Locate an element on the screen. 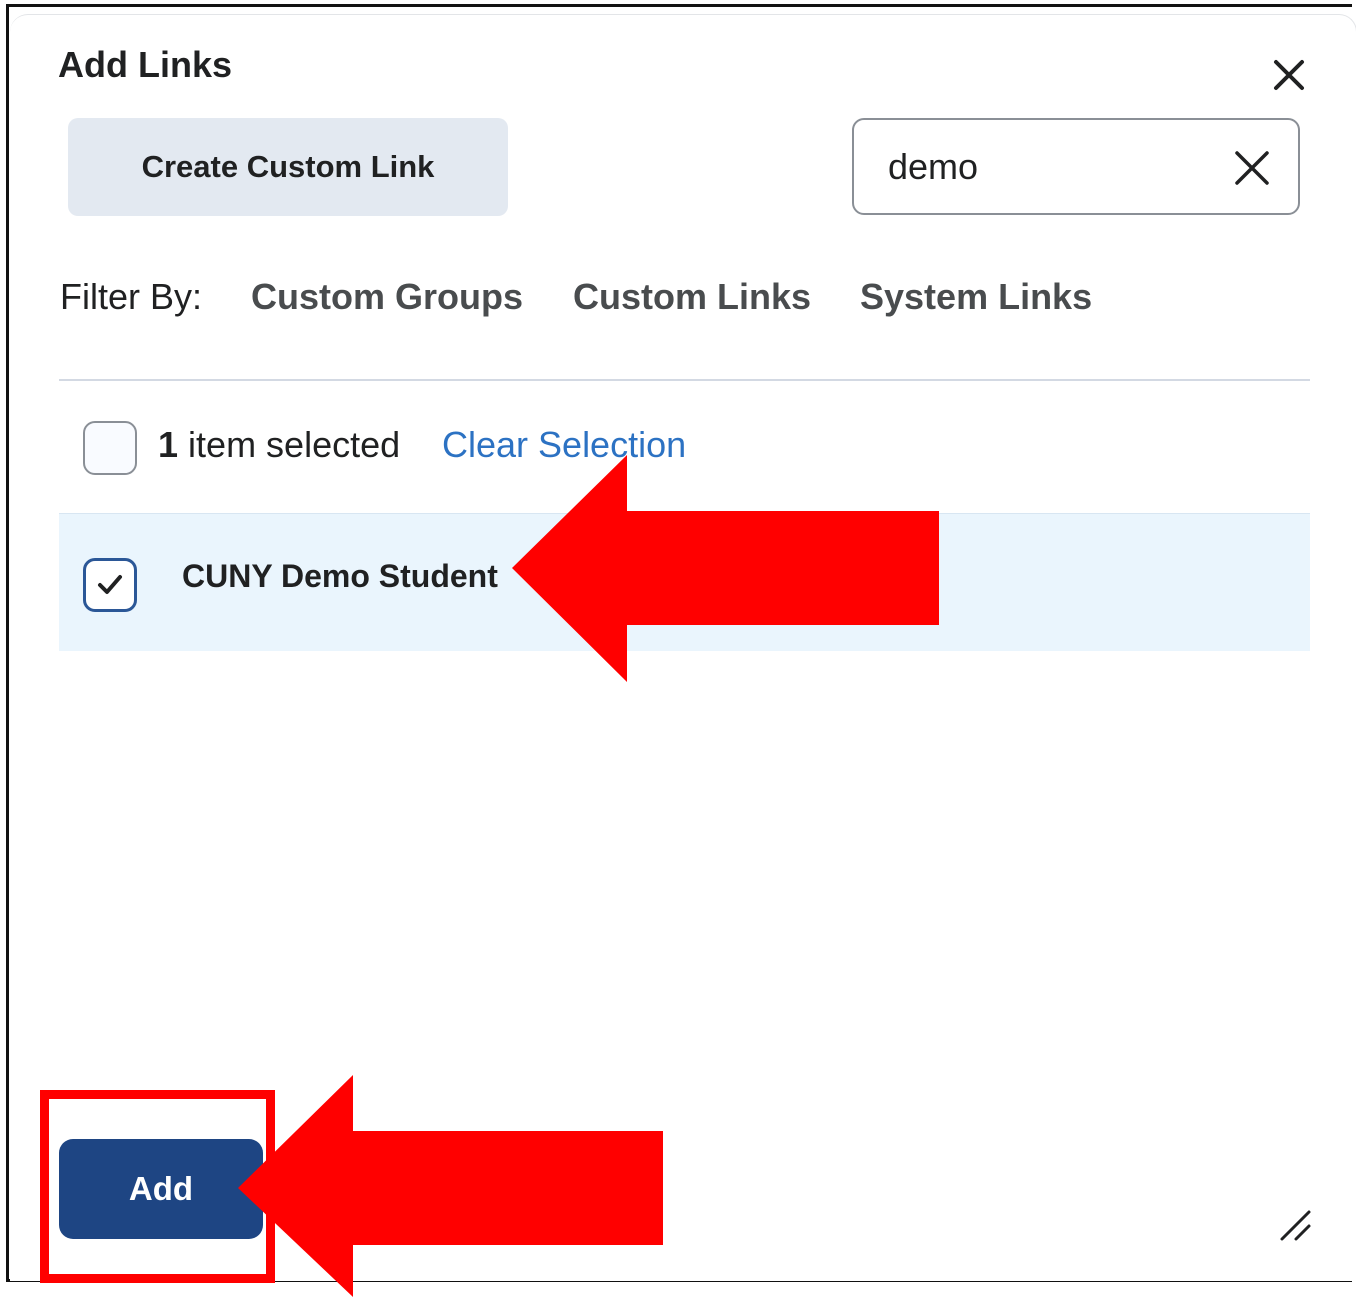 This screenshot has width=1356, height=1297. dialog-title: Add Links is located at coordinates (145, 64).